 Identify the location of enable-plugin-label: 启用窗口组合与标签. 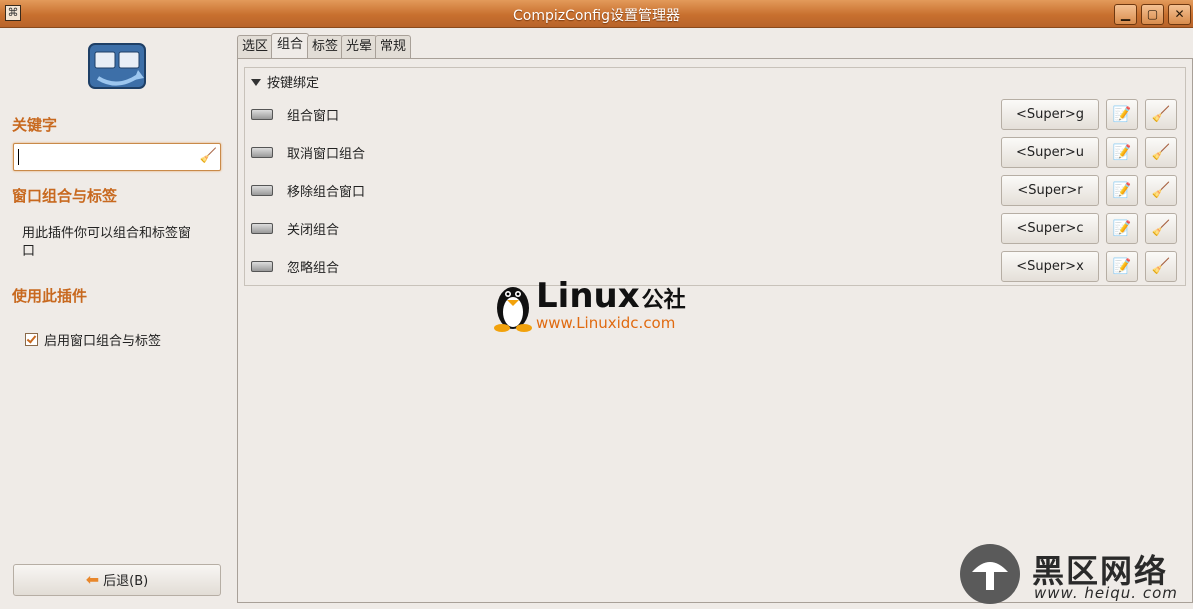
(103, 341).